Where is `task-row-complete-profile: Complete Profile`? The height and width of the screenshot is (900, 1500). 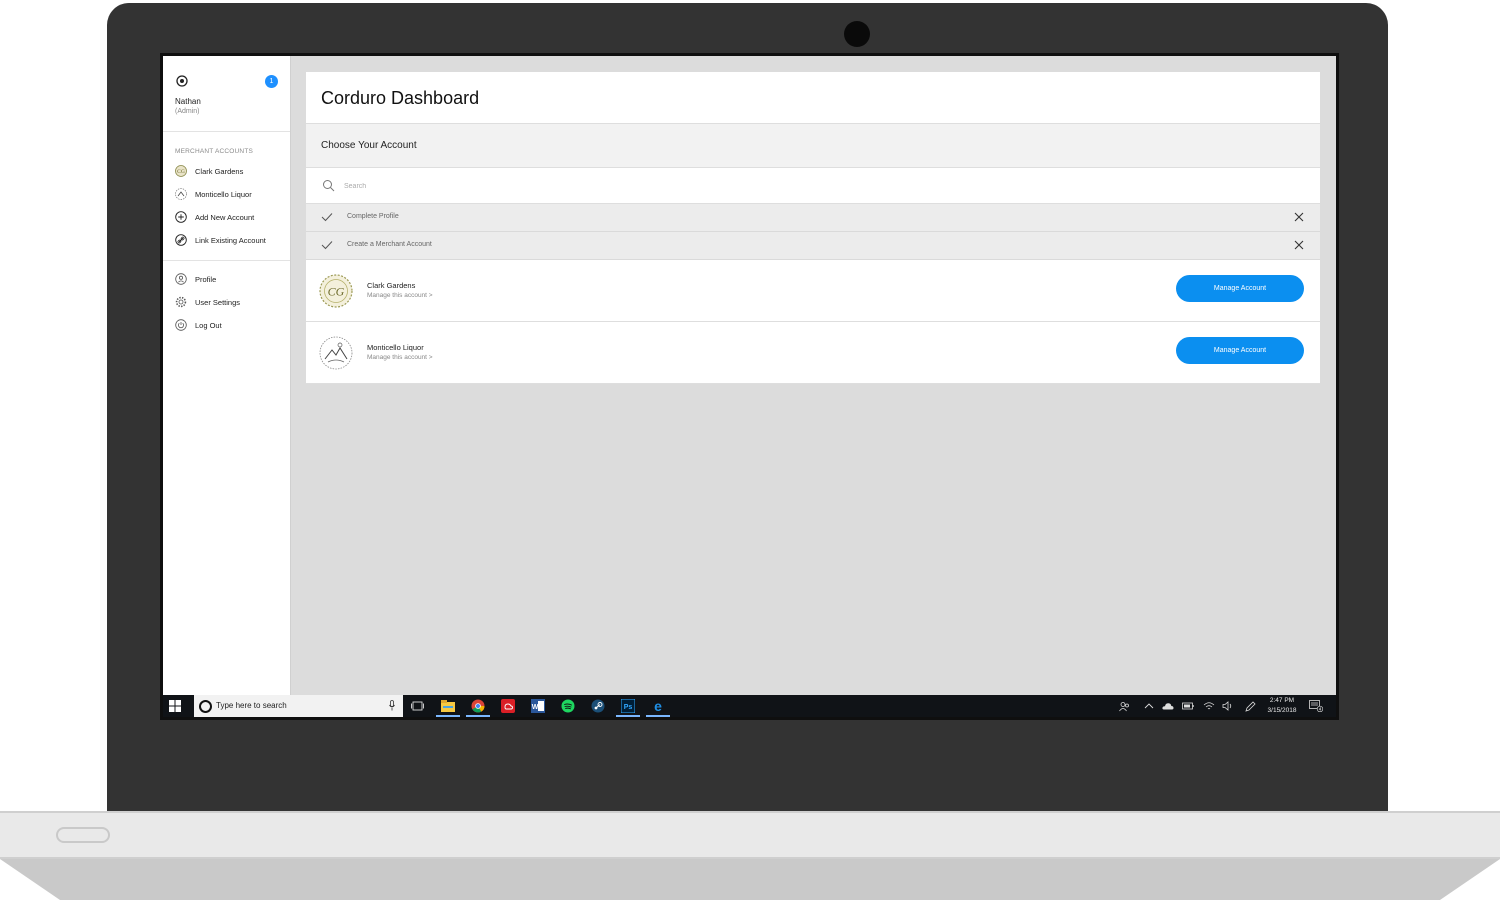 task-row-complete-profile: Complete Profile is located at coordinates (813, 218).